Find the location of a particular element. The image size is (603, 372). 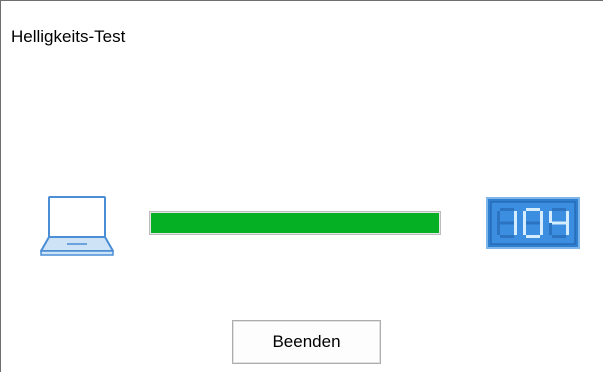

quit-button-label: Beenden is located at coordinates (306, 341).